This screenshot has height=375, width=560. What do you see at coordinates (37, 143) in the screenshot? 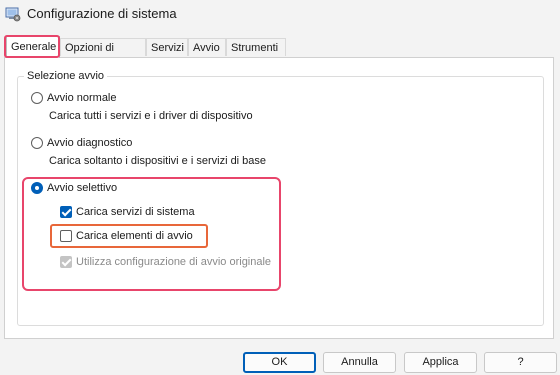
I see `diagnostic-startup-radio` at bounding box center [37, 143].